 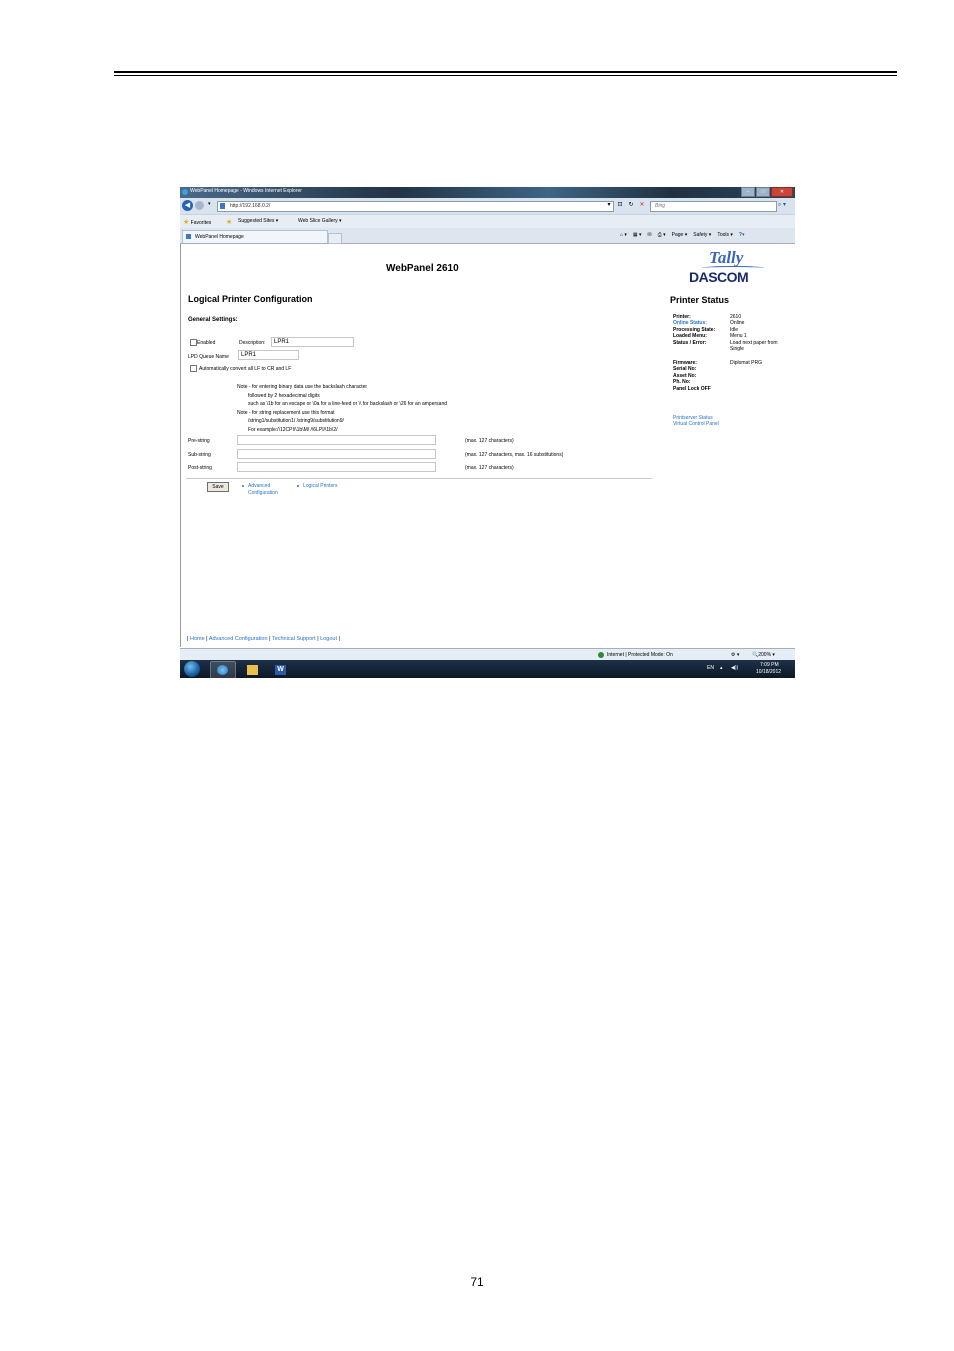 I want to click on sub-string-input, so click(x=336, y=454).